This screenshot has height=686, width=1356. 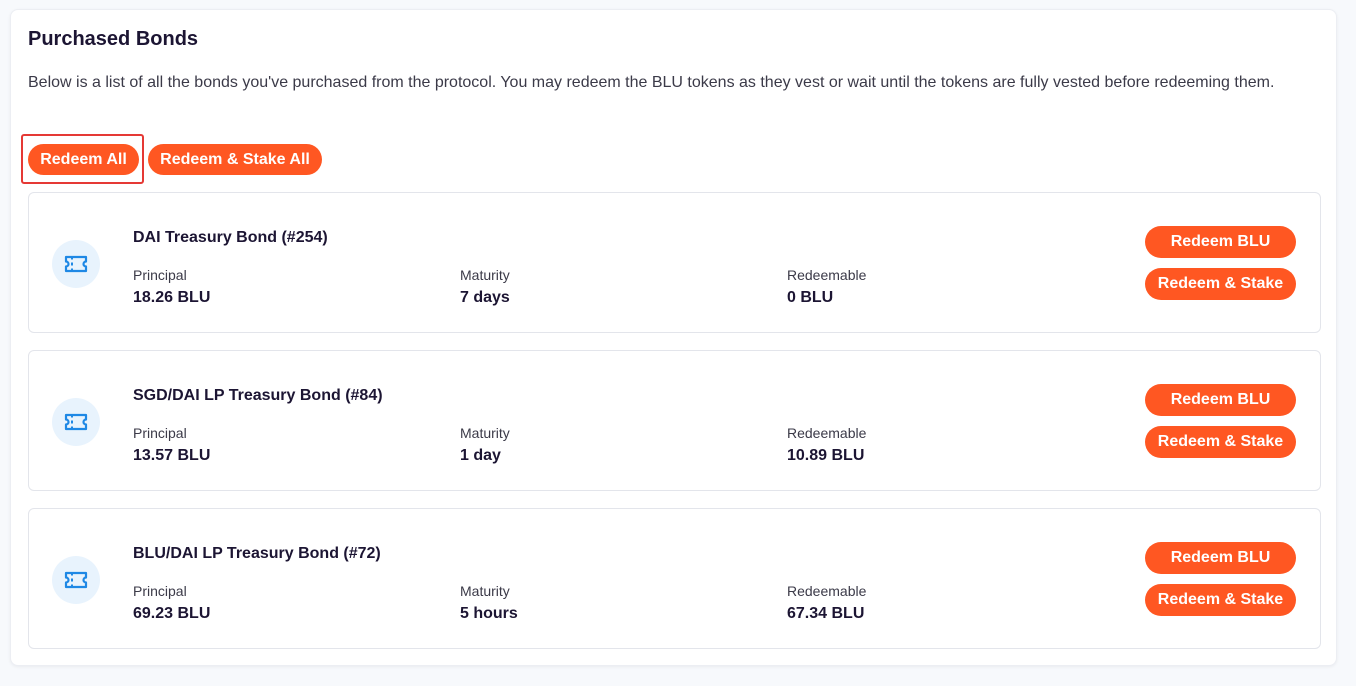 What do you see at coordinates (826, 603) in the screenshot?
I see `redeemable-column: Redeemable 67.34 BLU` at bounding box center [826, 603].